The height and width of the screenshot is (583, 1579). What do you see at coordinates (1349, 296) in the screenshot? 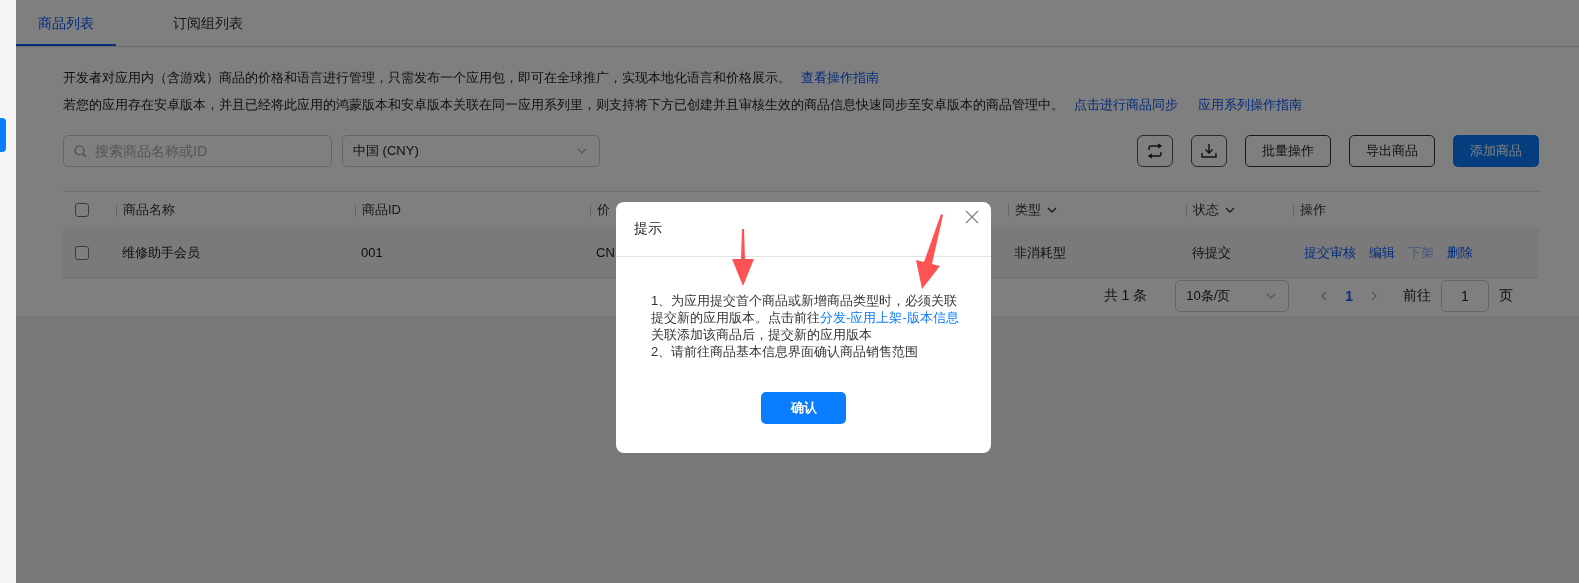
I see `page-number: 1` at bounding box center [1349, 296].